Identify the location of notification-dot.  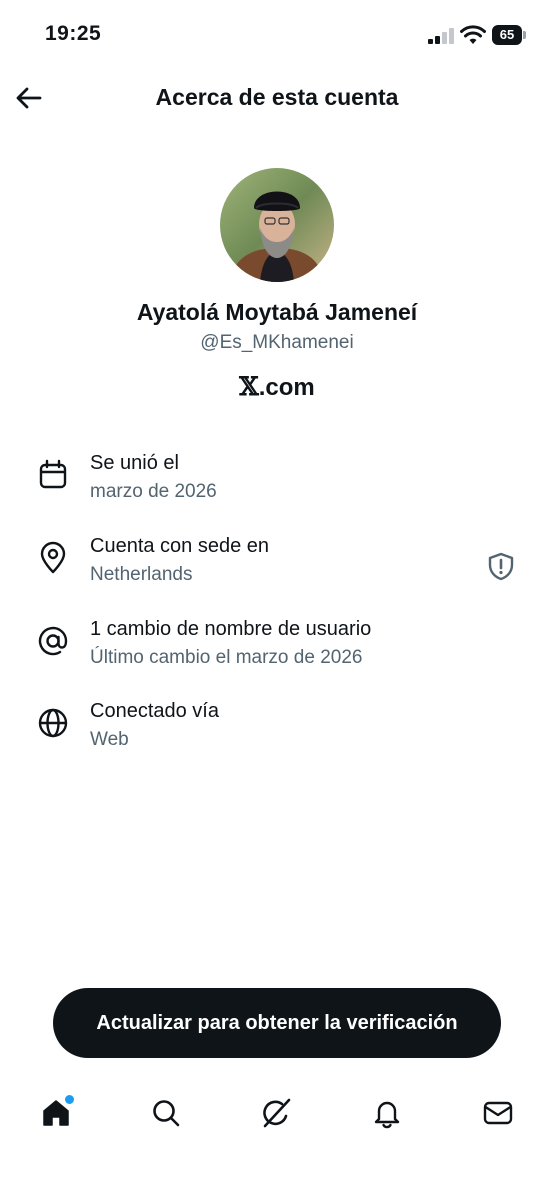
(69, 1099).